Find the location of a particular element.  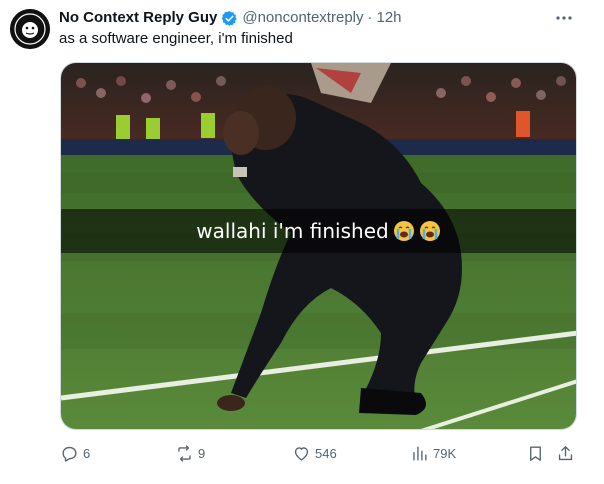

repost-icon is located at coordinates (184, 453).